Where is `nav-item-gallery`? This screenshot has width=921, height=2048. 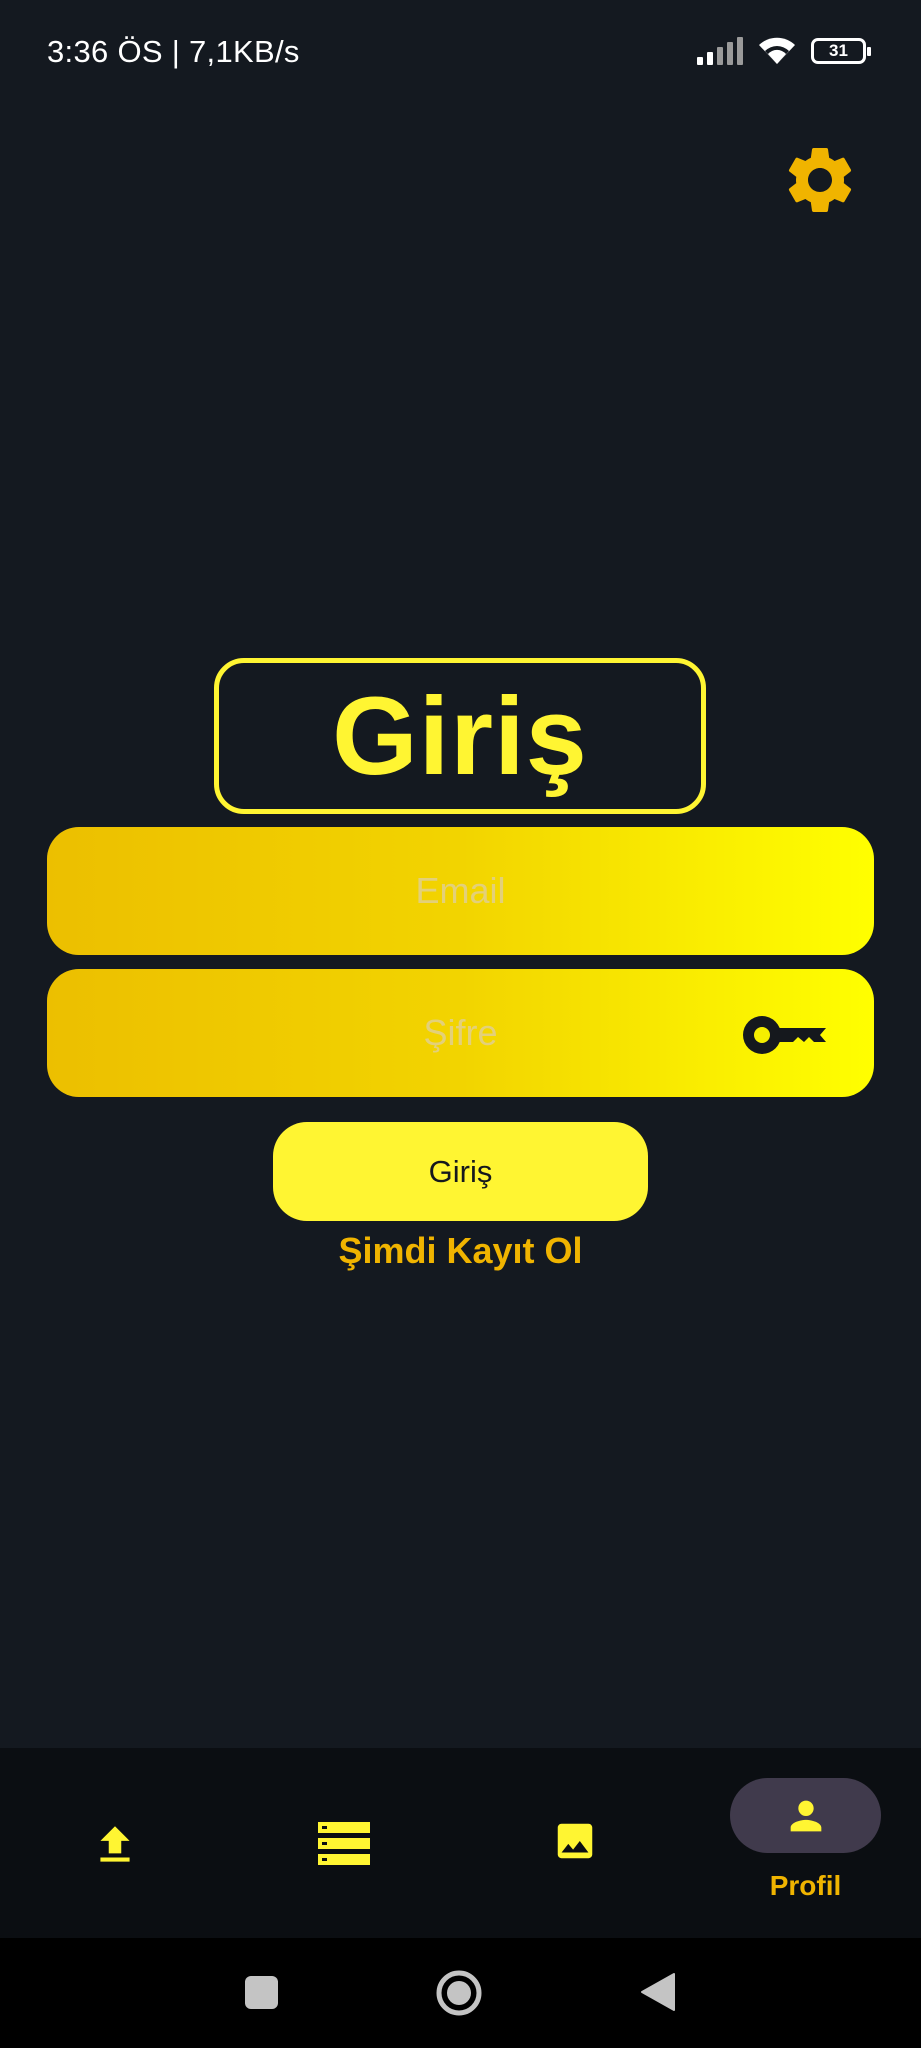
nav-item-gallery is located at coordinates (575, 1841).